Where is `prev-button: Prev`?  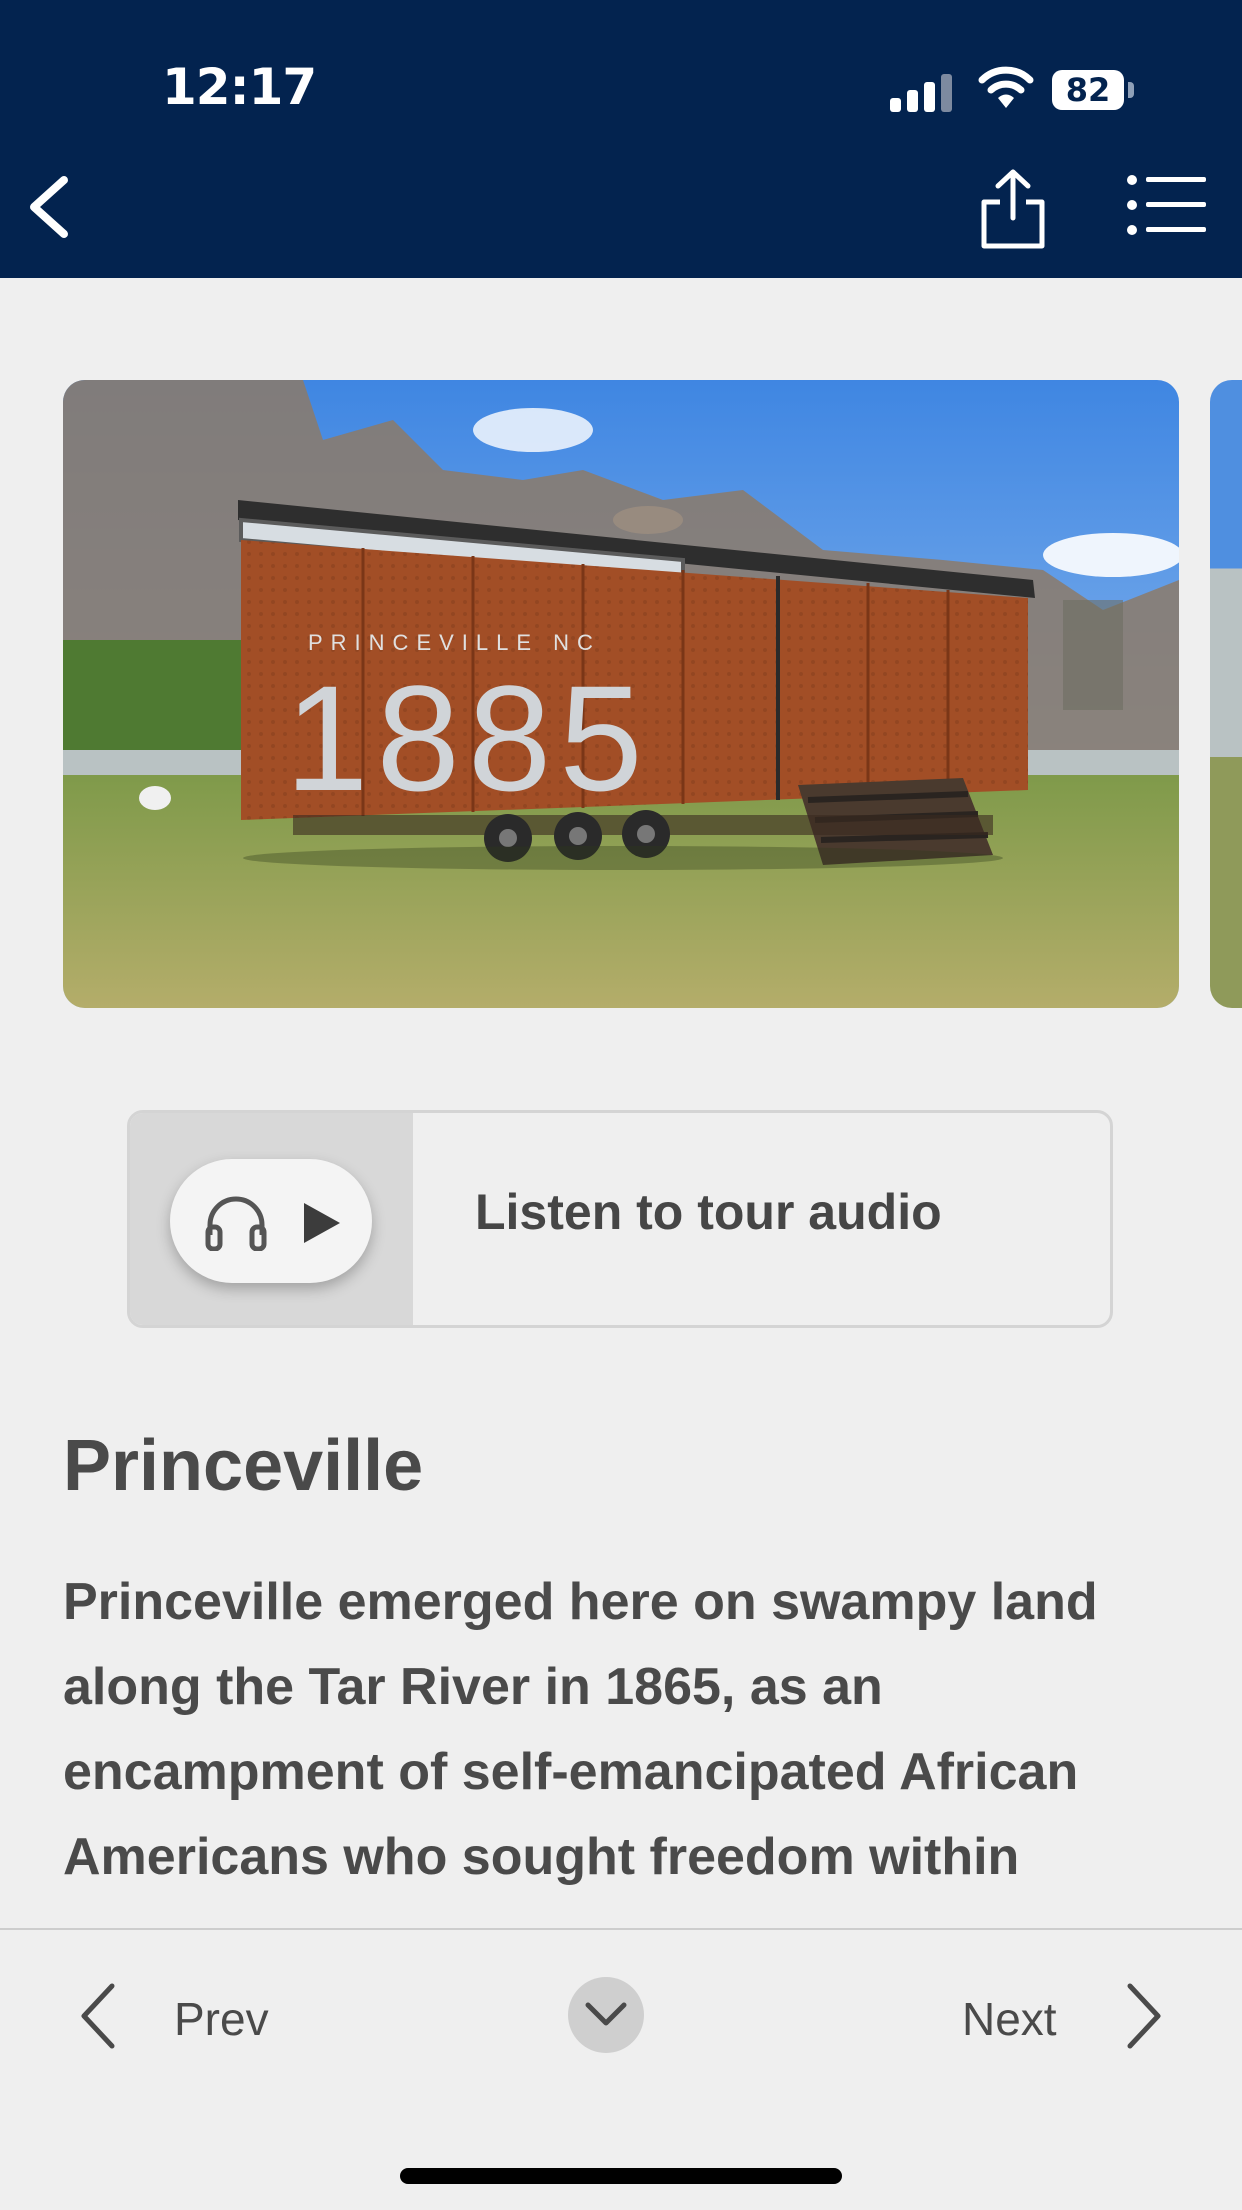 prev-button: Prev is located at coordinates (221, 2019).